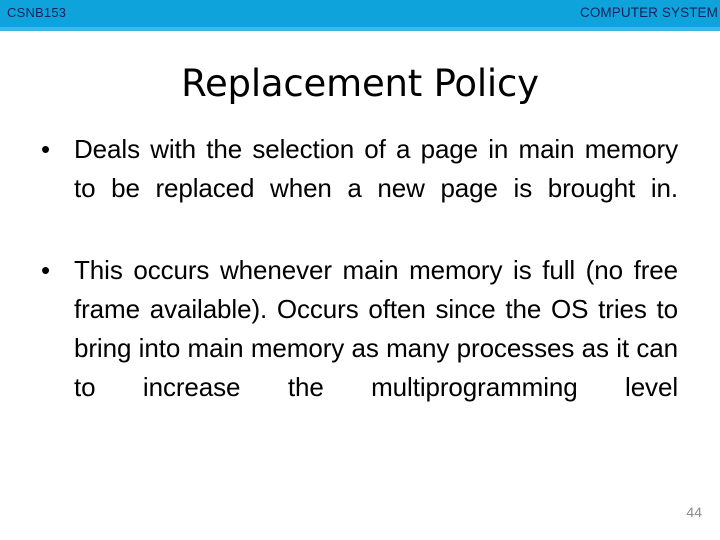  What do you see at coordinates (360, 83) in the screenshot?
I see `page-title: Replacement Policy` at bounding box center [360, 83].